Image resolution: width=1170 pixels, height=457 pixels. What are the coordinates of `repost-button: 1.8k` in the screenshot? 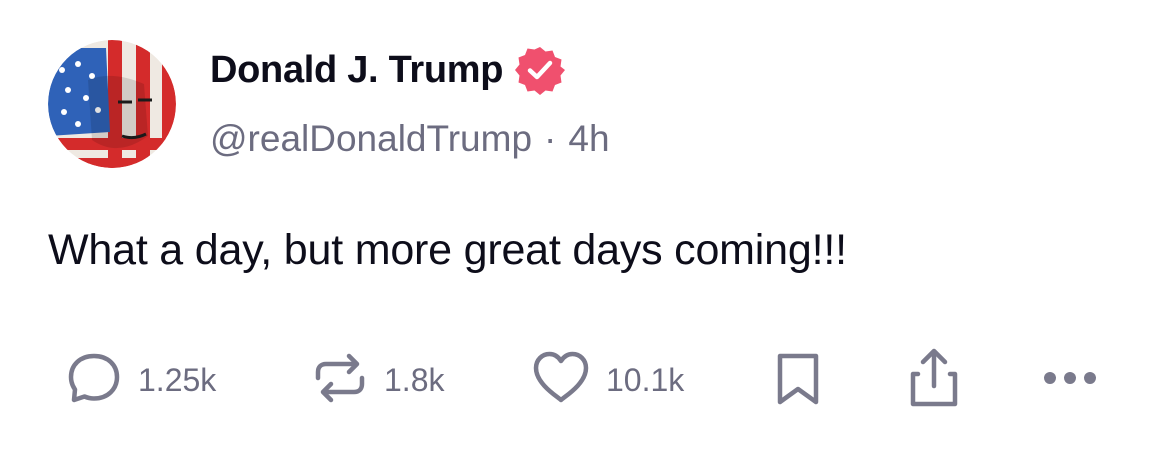 It's located at (377, 380).